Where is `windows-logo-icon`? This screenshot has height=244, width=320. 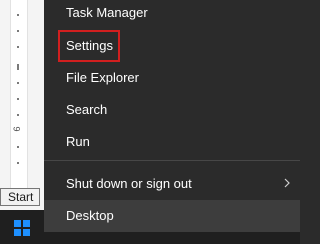 windows-logo-icon is located at coordinates (22, 228).